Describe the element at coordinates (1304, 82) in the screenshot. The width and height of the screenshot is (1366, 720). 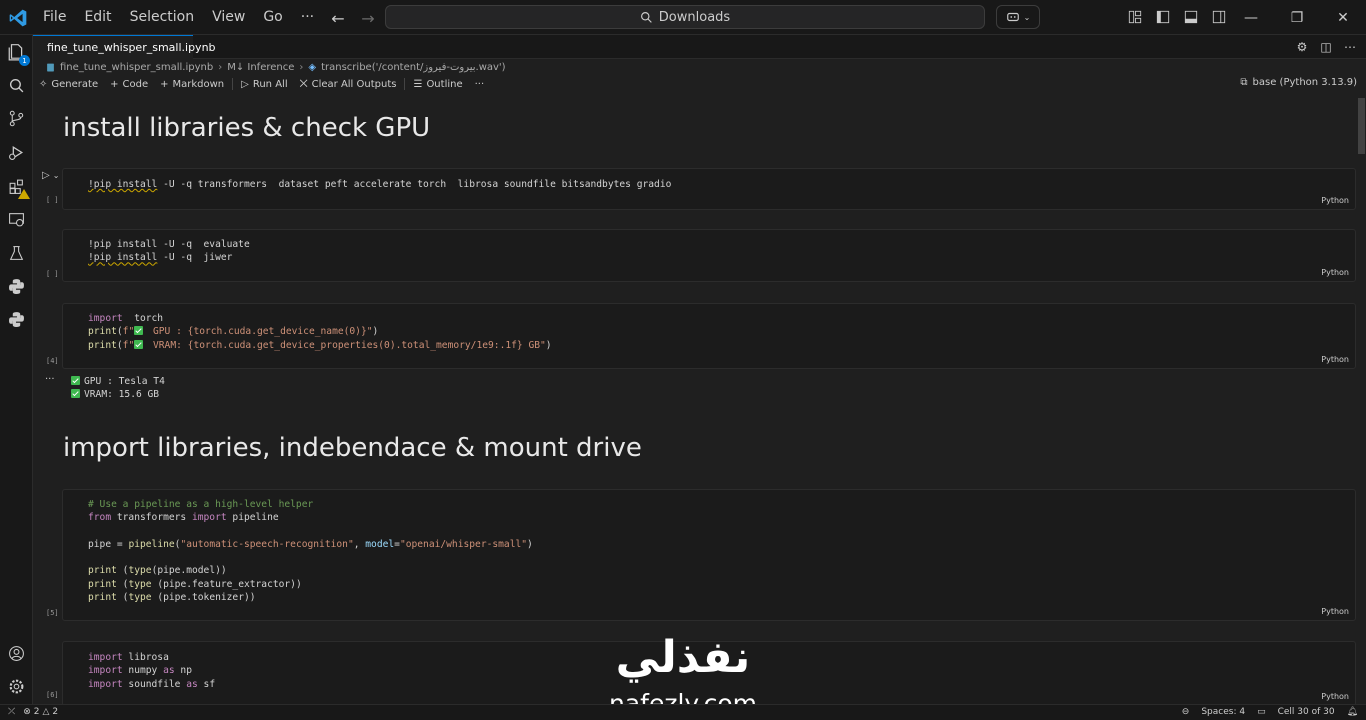
I see `kernel-label: base (Python 3.13.9)` at that location.